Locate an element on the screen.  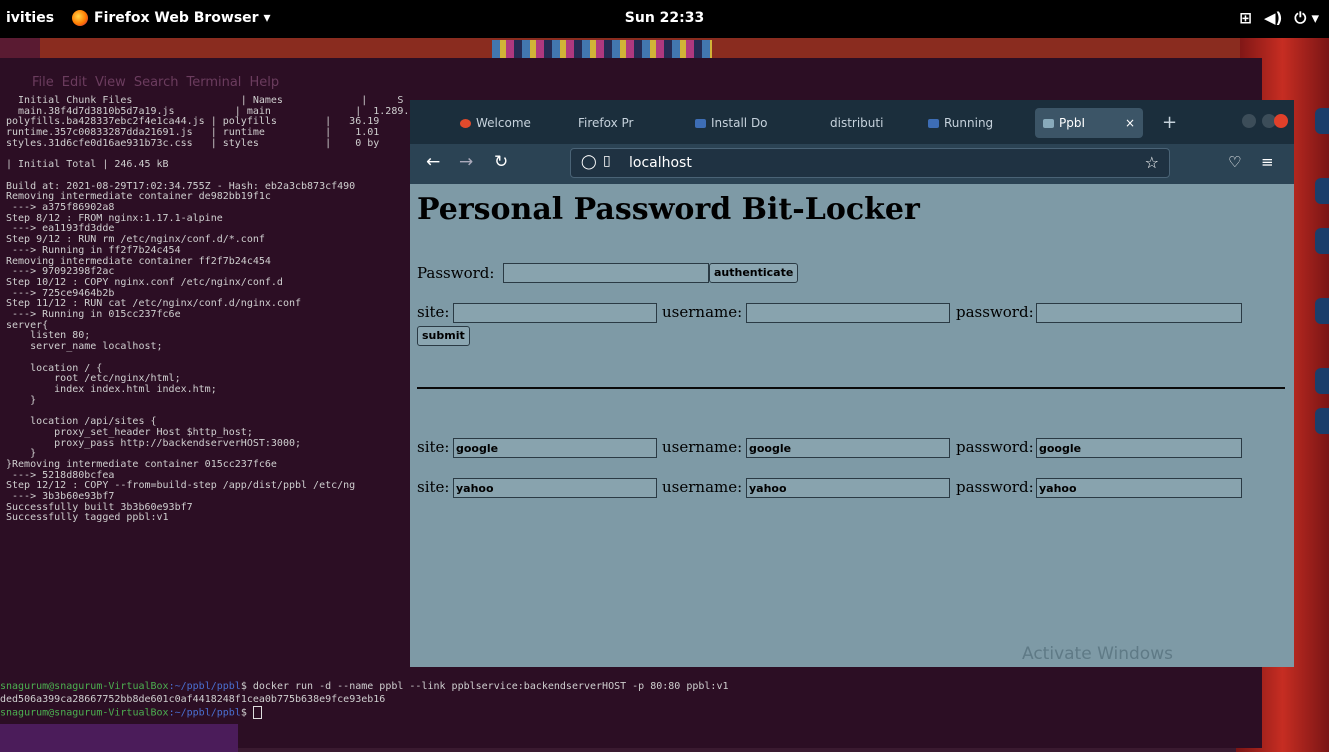
terminal-line: Step 8/12 : FROM nginx:1.17.1-alpine is located at coordinates (114, 218).